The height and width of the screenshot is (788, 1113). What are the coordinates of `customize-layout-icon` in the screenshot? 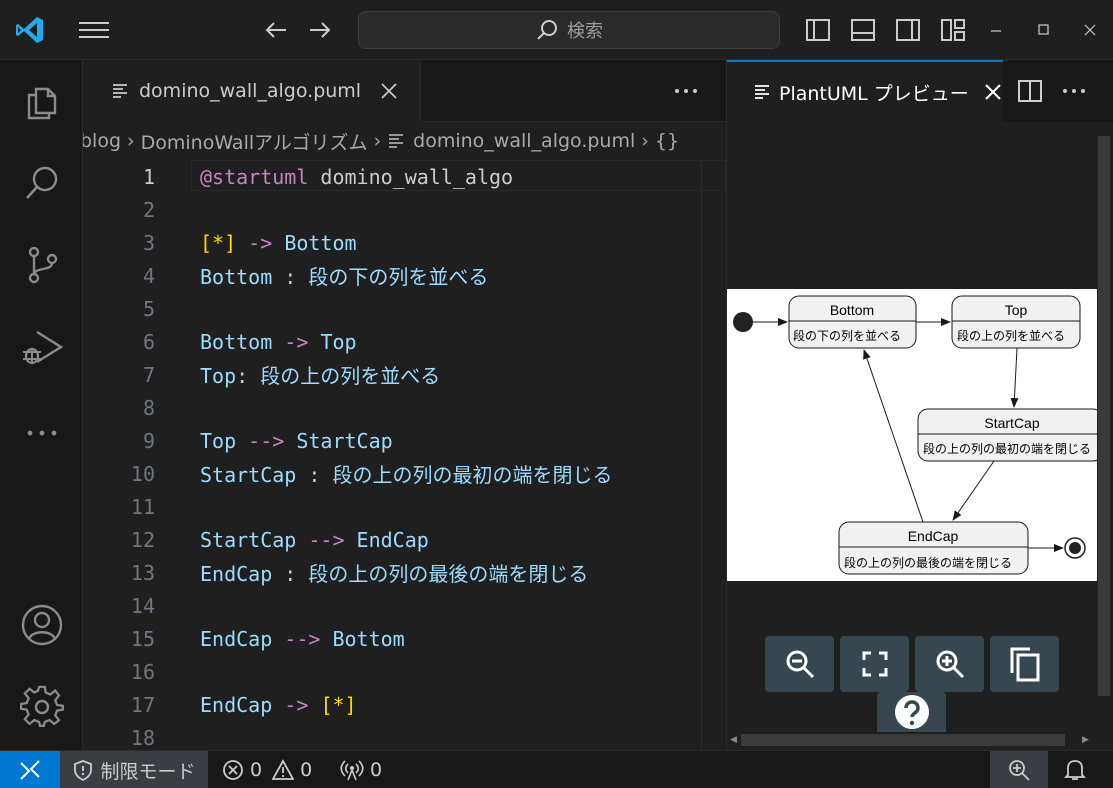 It's located at (953, 30).